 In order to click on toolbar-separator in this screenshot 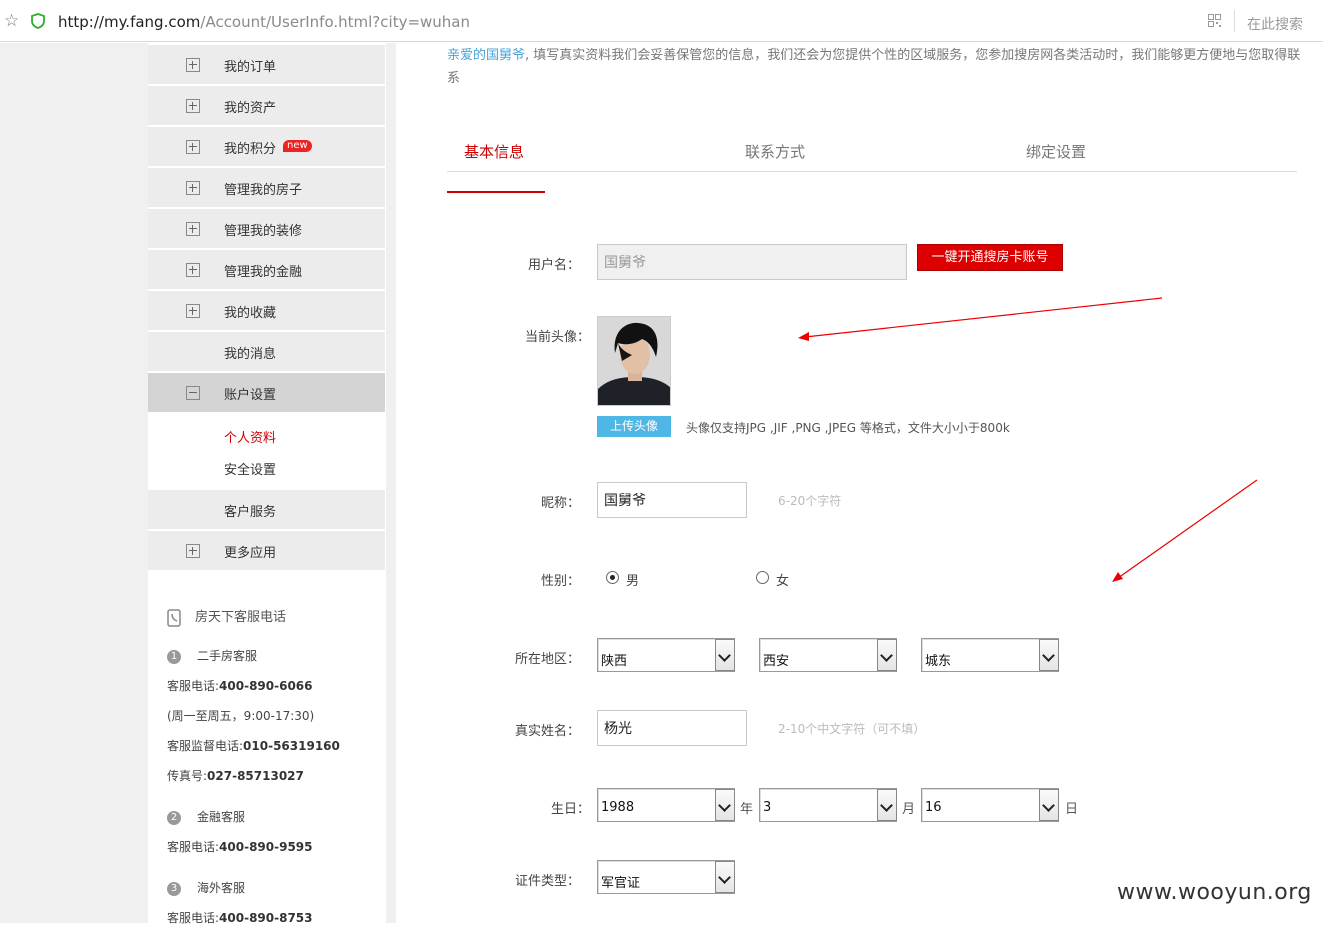, I will do `click(1234, 21)`.